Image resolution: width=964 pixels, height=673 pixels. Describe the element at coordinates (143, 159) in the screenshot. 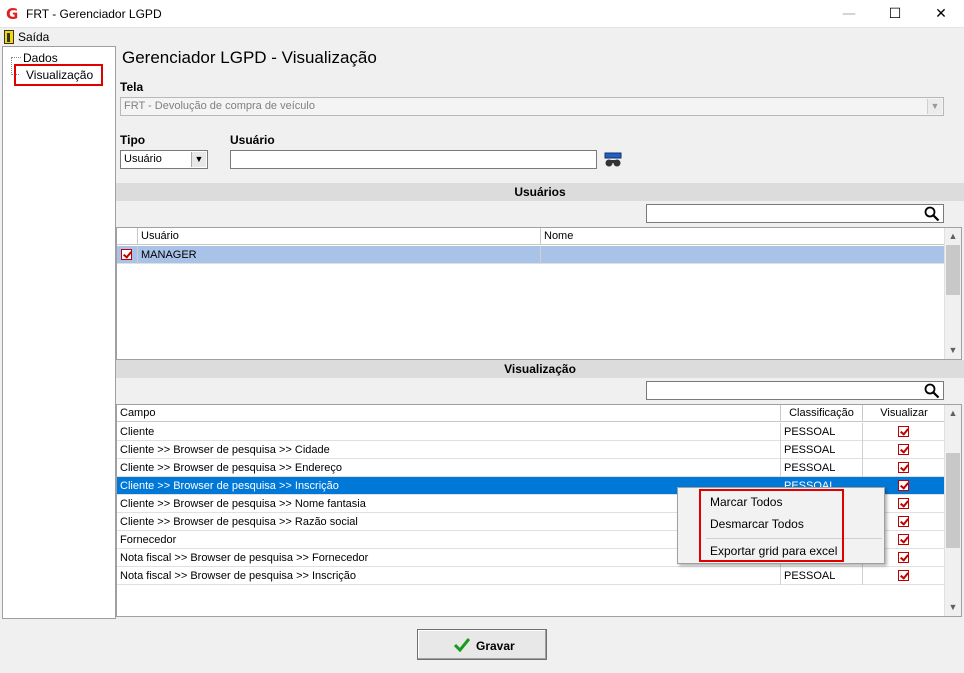

I see `tipo-select-value: Usuário` at that location.